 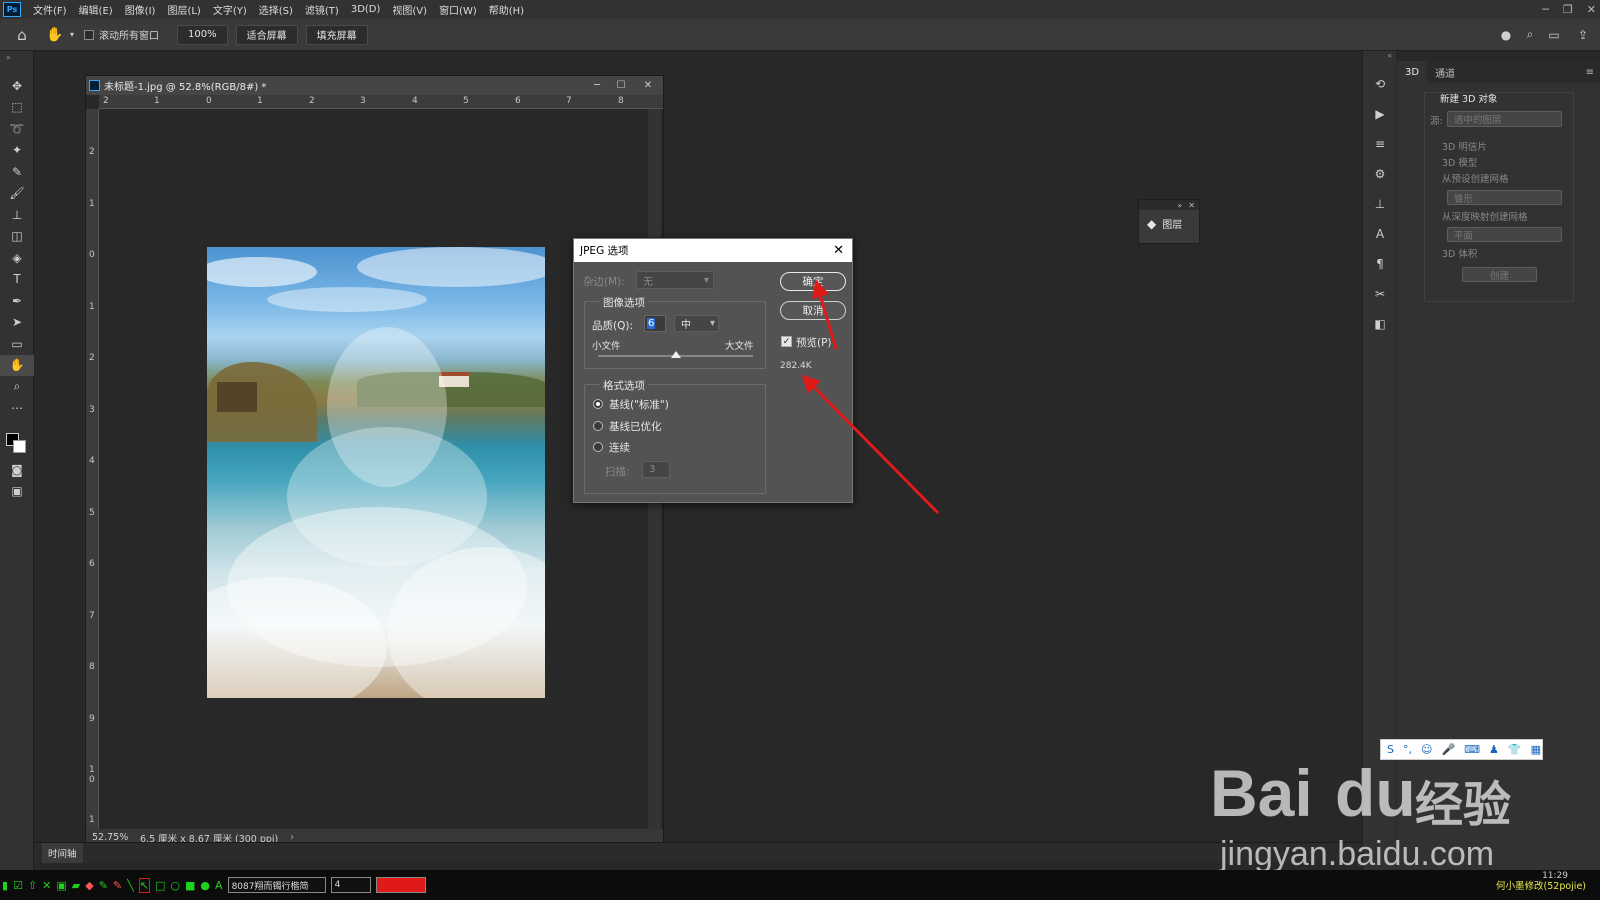 What do you see at coordinates (89, 885) in the screenshot?
I see `tb-eraser-icon: ◆` at bounding box center [89, 885].